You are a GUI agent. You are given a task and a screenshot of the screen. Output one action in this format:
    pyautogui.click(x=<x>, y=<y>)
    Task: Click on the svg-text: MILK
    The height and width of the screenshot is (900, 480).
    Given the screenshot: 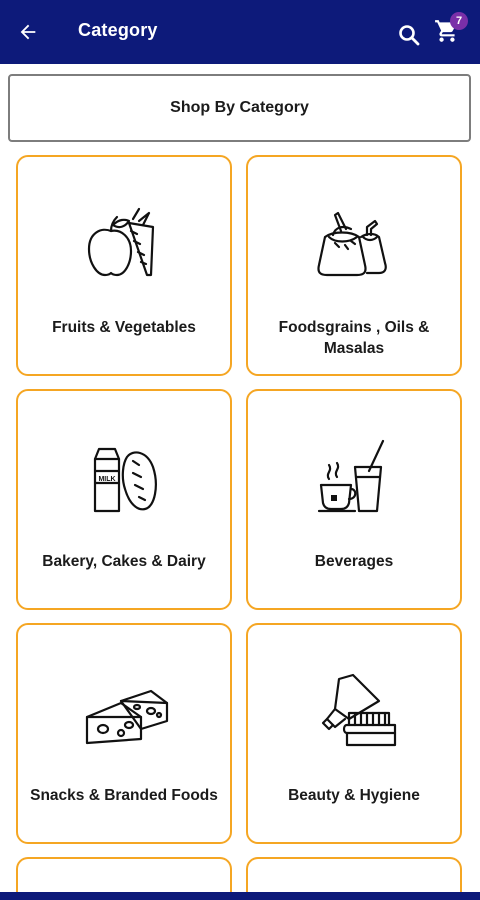 What is the action you would take?
    pyautogui.click(x=106, y=479)
    